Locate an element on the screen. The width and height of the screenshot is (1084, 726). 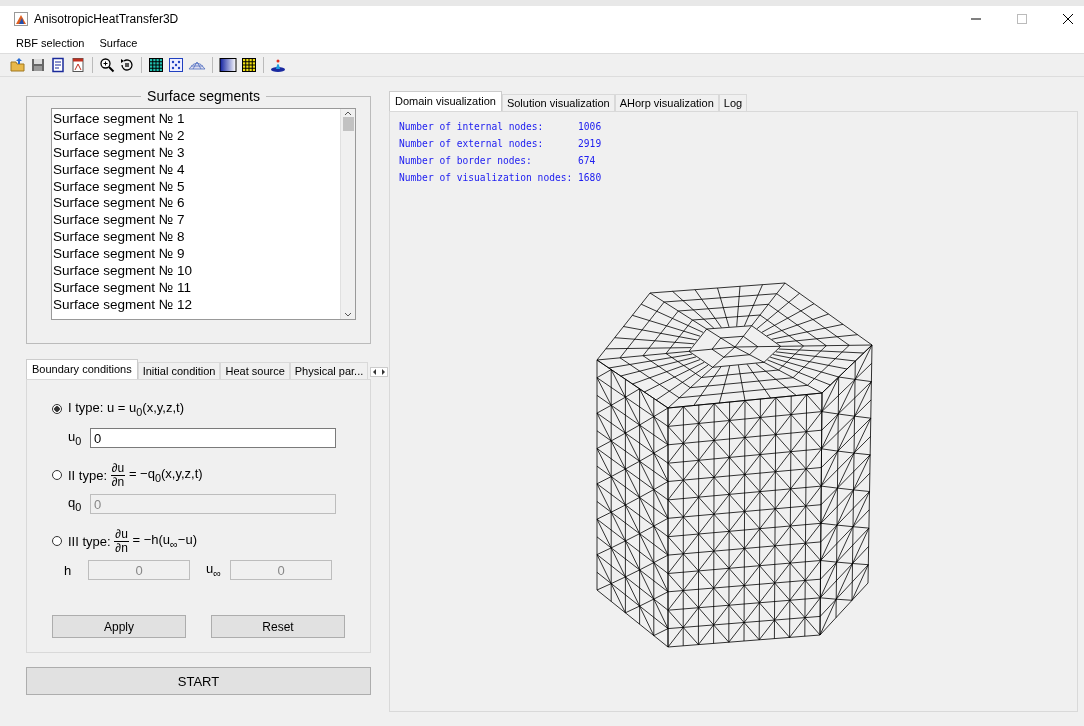
document-icon is located at coordinates (58, 65).